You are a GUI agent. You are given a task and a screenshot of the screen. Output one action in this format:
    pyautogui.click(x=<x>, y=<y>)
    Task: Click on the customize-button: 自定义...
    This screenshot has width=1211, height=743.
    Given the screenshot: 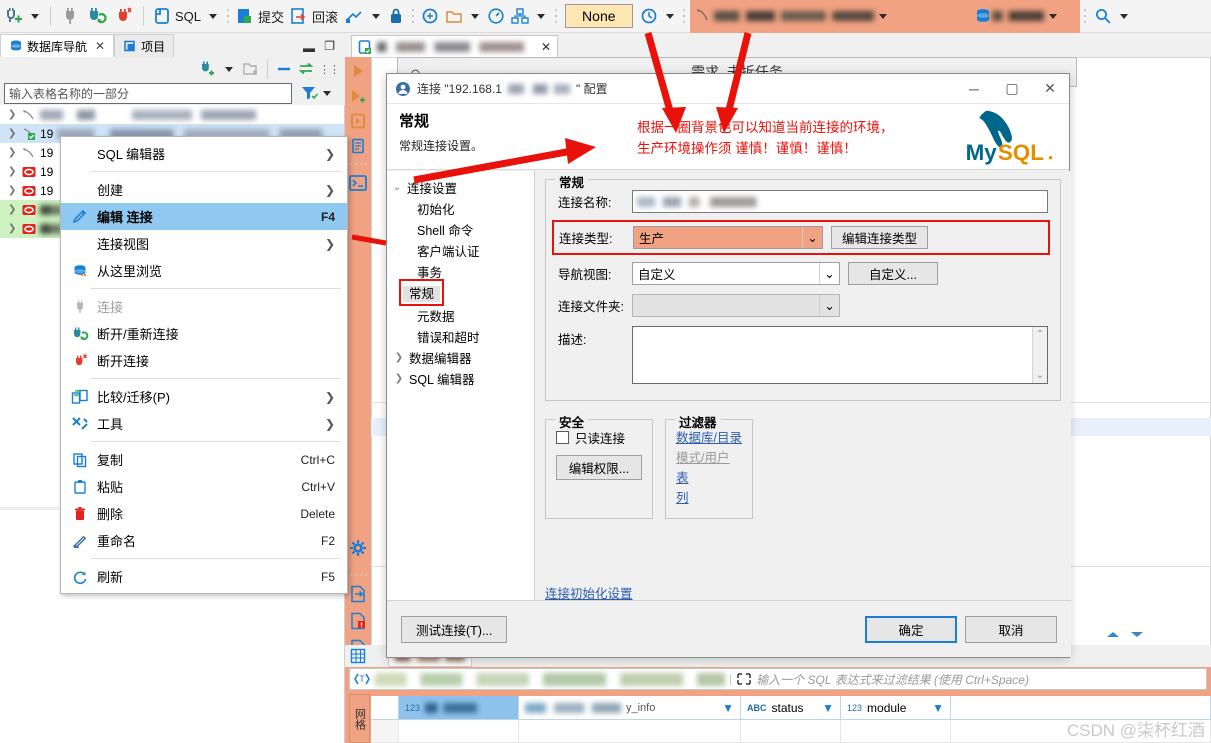 What is the action you would take?
    pyautogui.click(x=893, y=273)
    